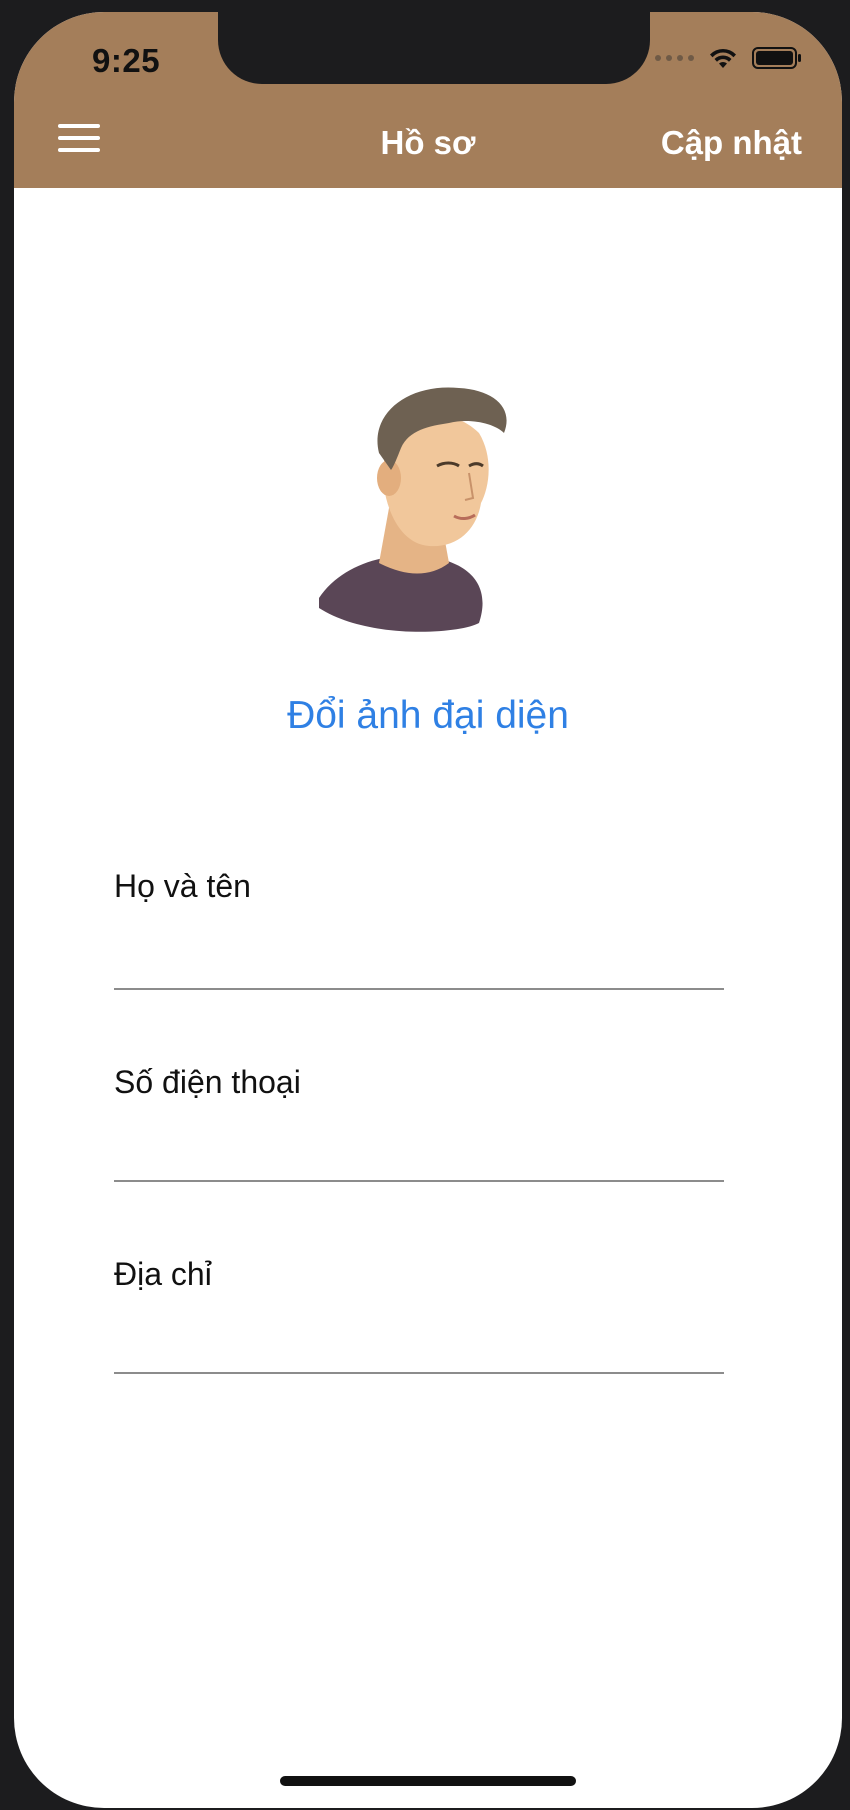 This screenshot has height=1810, width=850. What do you see at coordinates (434, 48) in the screenshot?
I see `device-notch` at bounding box center [434, 48].